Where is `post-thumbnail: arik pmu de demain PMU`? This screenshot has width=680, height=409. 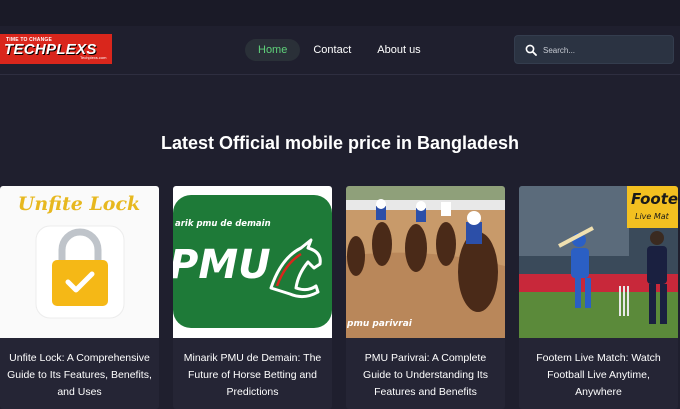
post-thumbnail: arik pmu de demain PMU is located at coordinates (252, 262).